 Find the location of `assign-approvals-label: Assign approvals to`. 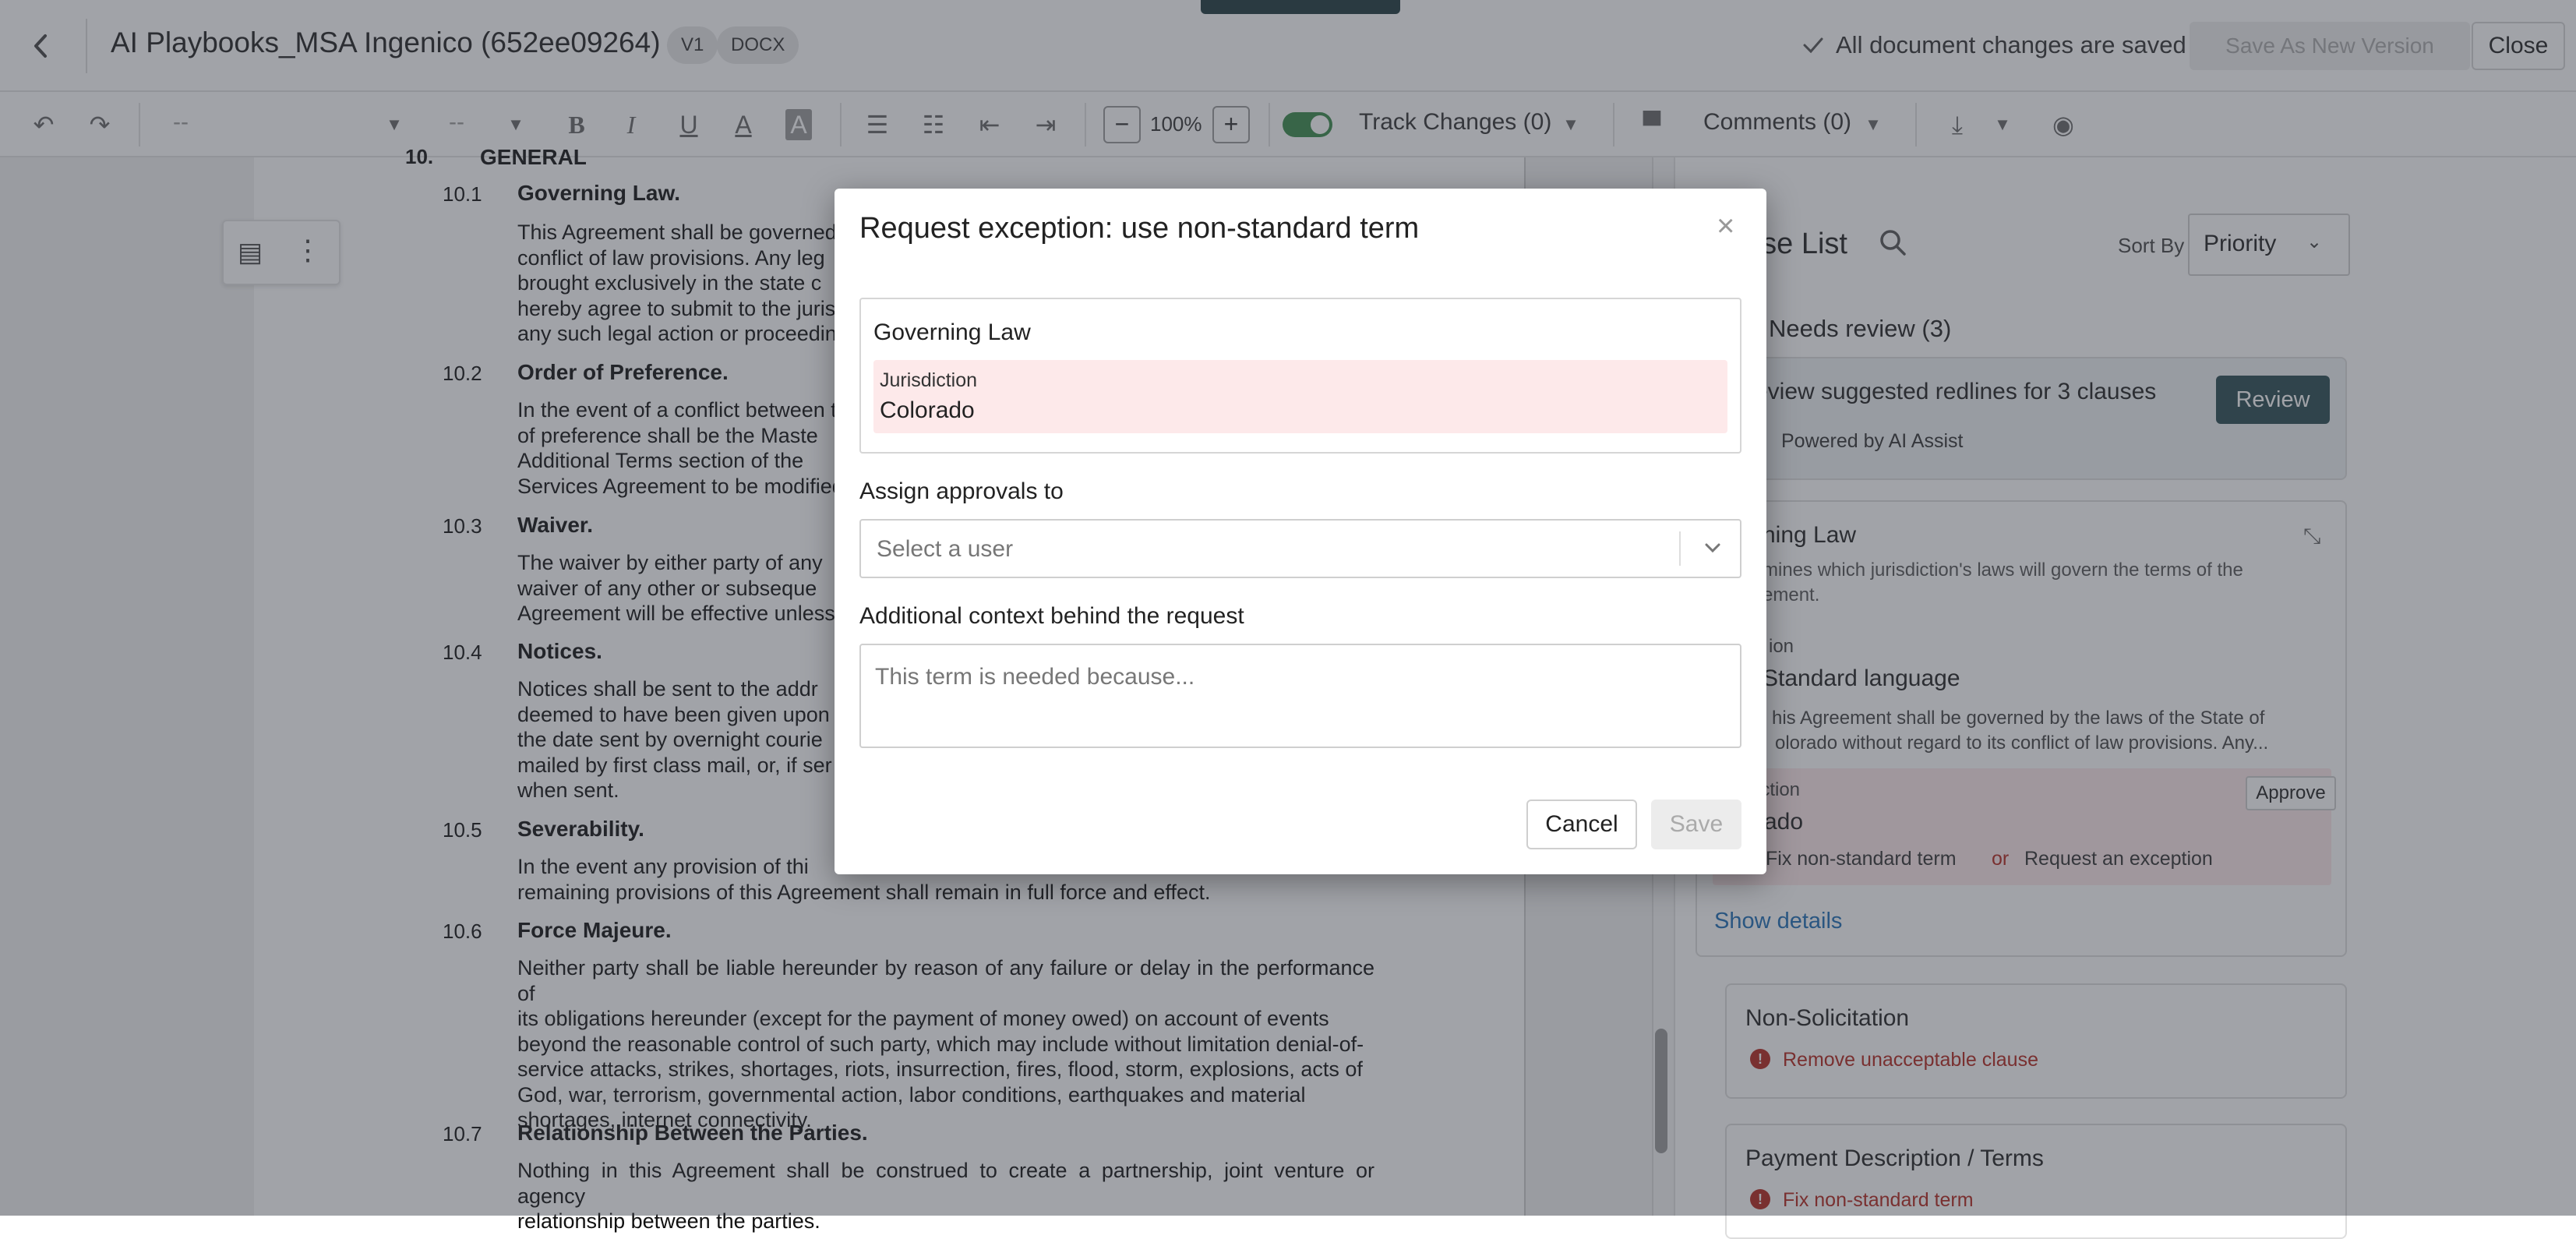

assign-approvals-label: Assign approvals to is located at coordinates (961, 491).